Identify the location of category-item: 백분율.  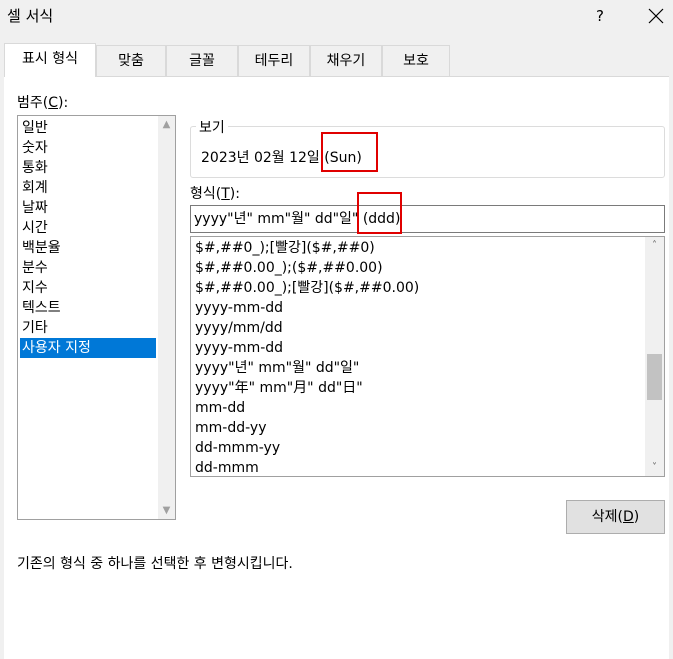
(88, 248).